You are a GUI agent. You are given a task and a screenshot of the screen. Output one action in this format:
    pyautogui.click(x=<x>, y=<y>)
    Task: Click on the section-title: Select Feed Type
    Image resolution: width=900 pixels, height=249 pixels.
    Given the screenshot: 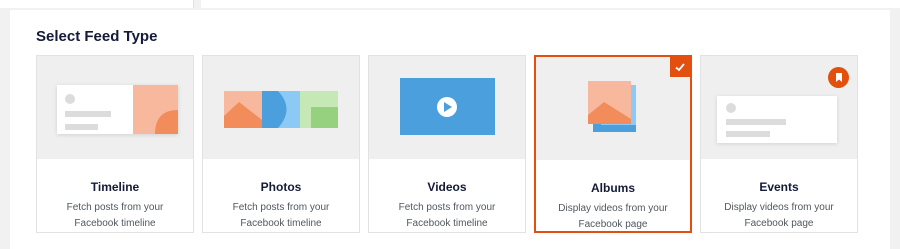 What is the action you would take?
    pyautogui.click(x=97, y=36)
    